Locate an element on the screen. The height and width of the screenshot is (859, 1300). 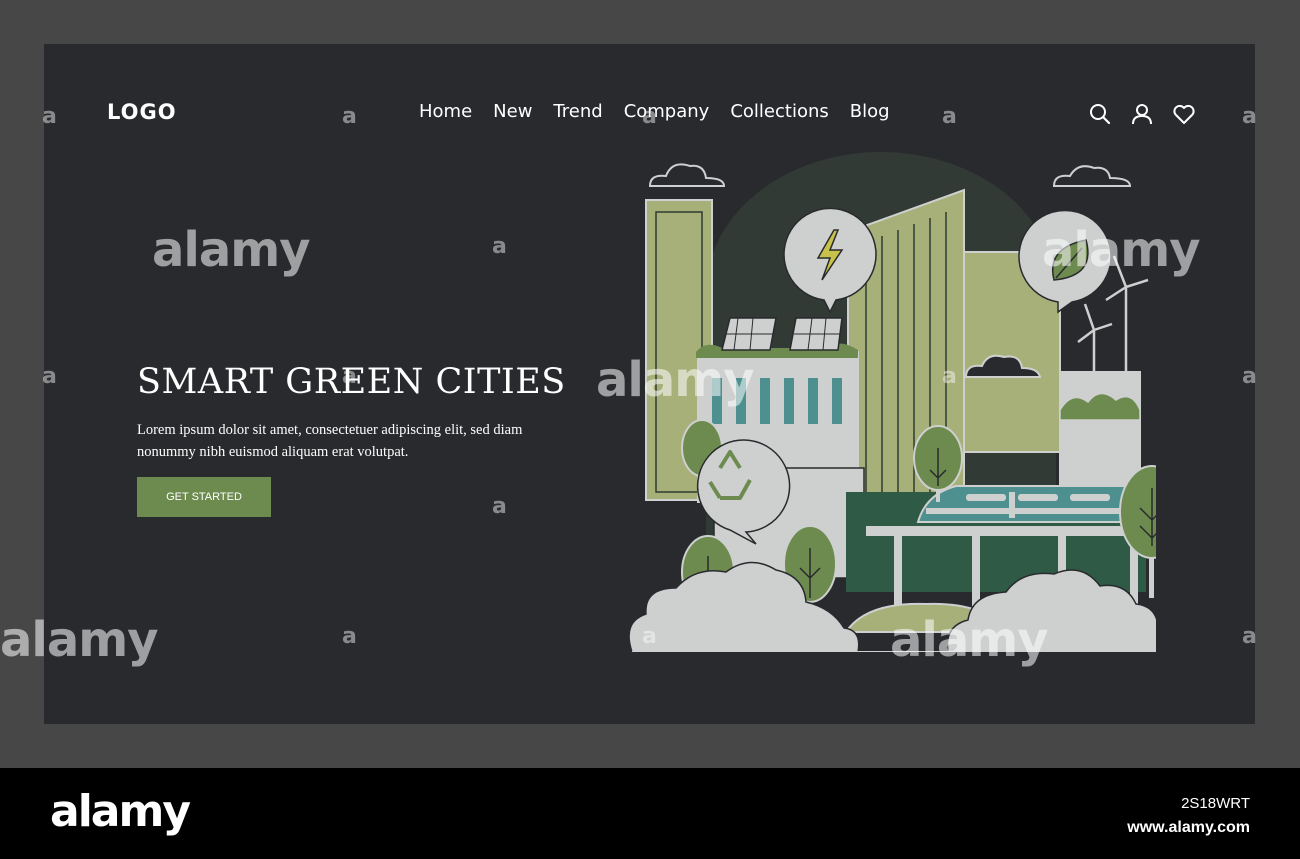
nav-home: Home is located at coordinates (445, 111).